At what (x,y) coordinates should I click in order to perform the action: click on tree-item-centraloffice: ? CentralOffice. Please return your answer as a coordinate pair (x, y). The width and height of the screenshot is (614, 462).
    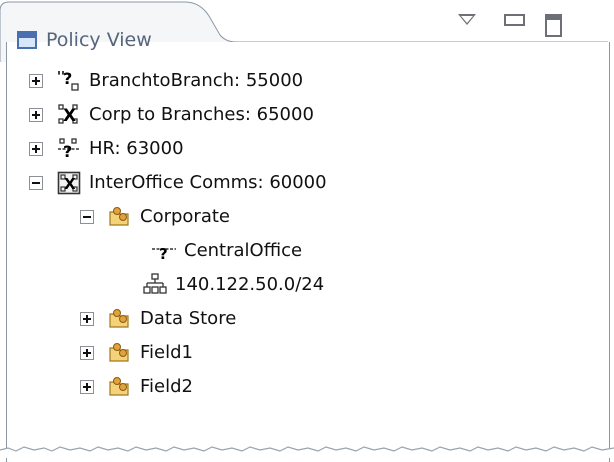
    Looking at the image, I should click on (227, 251).